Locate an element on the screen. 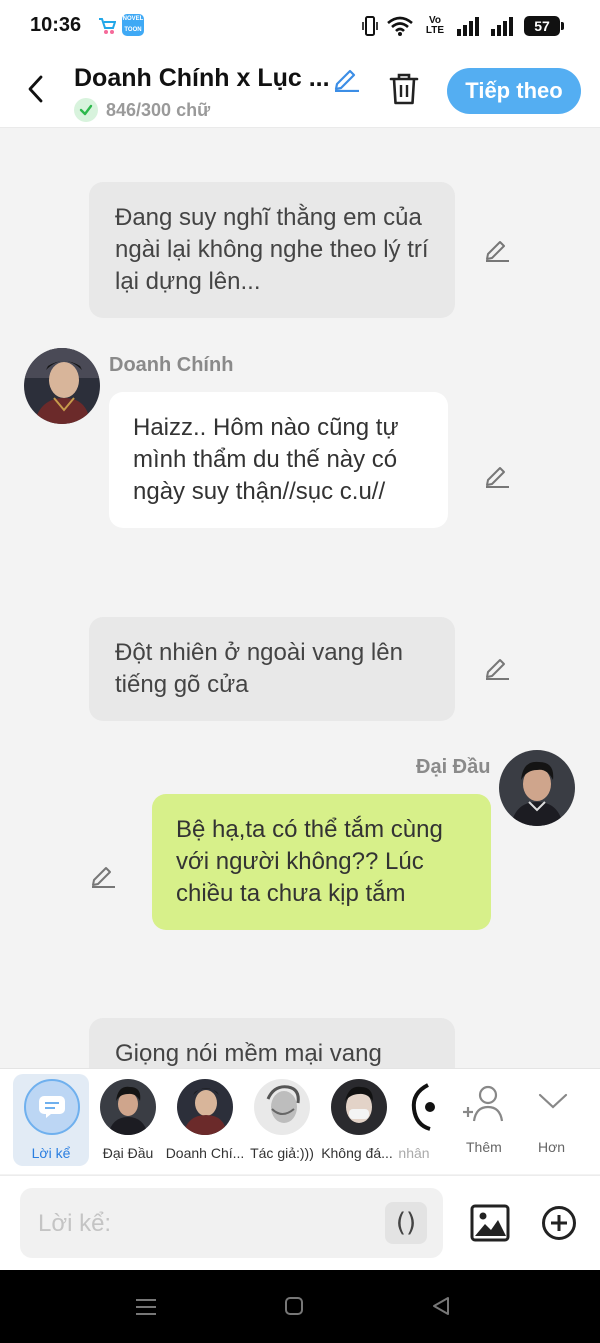  input-bar: Lời kể: () is located at coordinates (300, 1222).